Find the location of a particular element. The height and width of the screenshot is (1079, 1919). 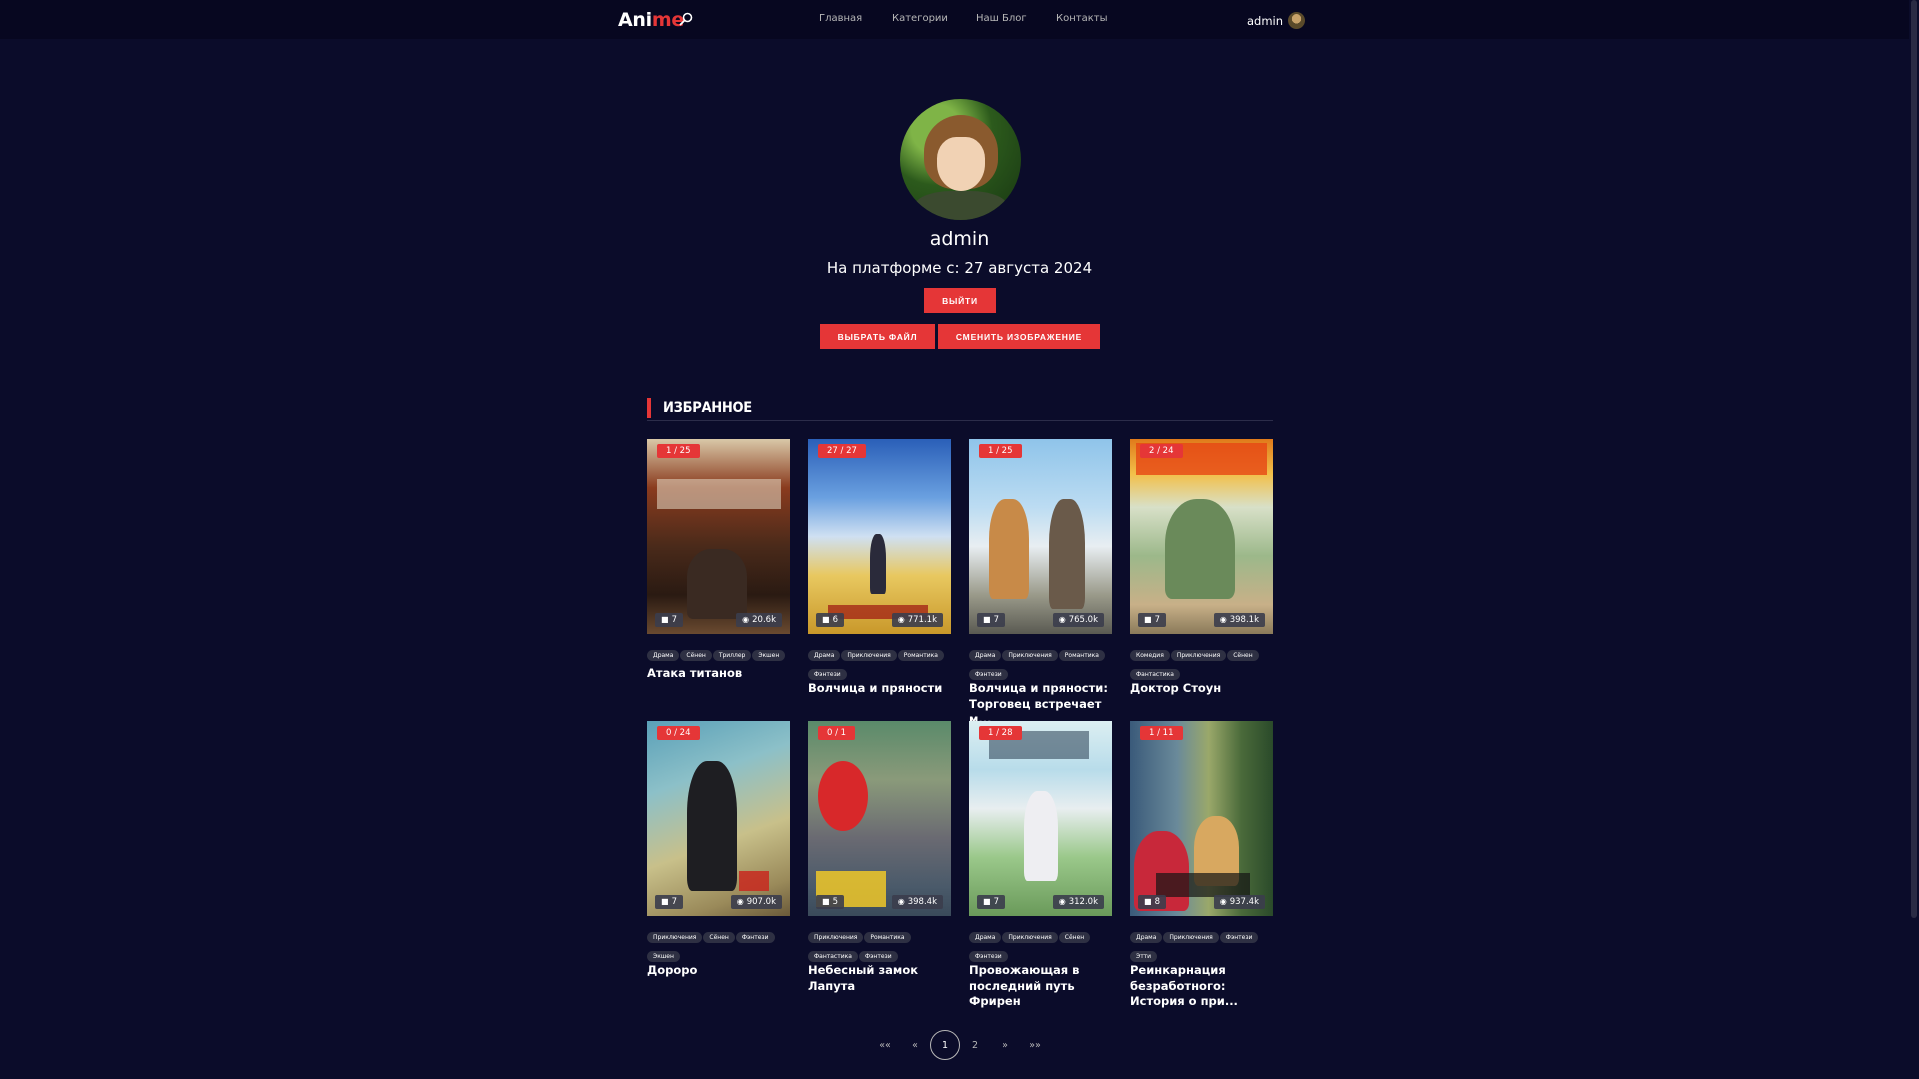

anime-poster: 2 / 24 ■ 7 ◉ 398.1k is located at coordinates (1201, 536).